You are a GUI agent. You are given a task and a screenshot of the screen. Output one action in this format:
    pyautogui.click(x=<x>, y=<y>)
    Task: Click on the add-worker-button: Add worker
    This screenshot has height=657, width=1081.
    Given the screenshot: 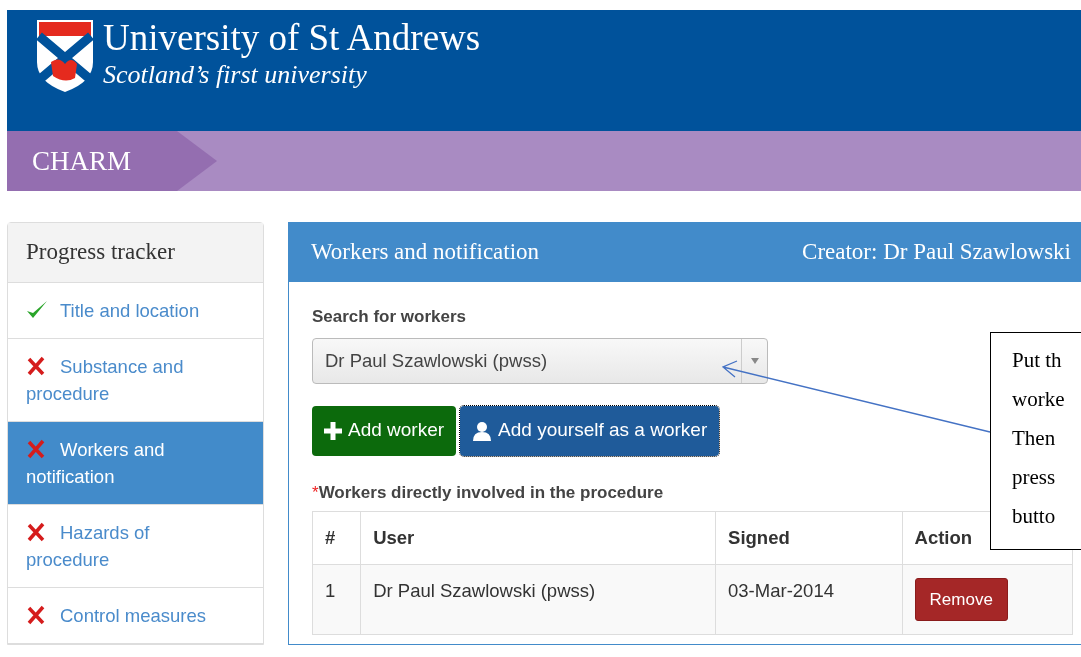 What is the action you would take?
    pyautogui.click(x=384, y=430)
    